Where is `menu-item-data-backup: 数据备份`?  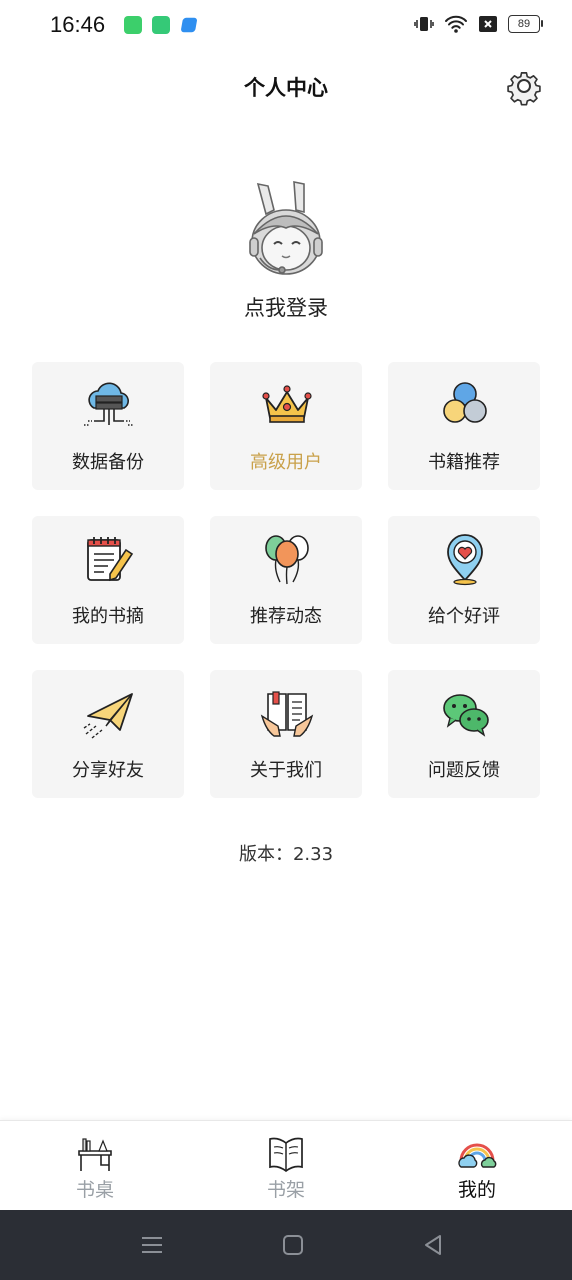 menu-item-data-backup: 数据备份 is located at coordinates (108, 426).